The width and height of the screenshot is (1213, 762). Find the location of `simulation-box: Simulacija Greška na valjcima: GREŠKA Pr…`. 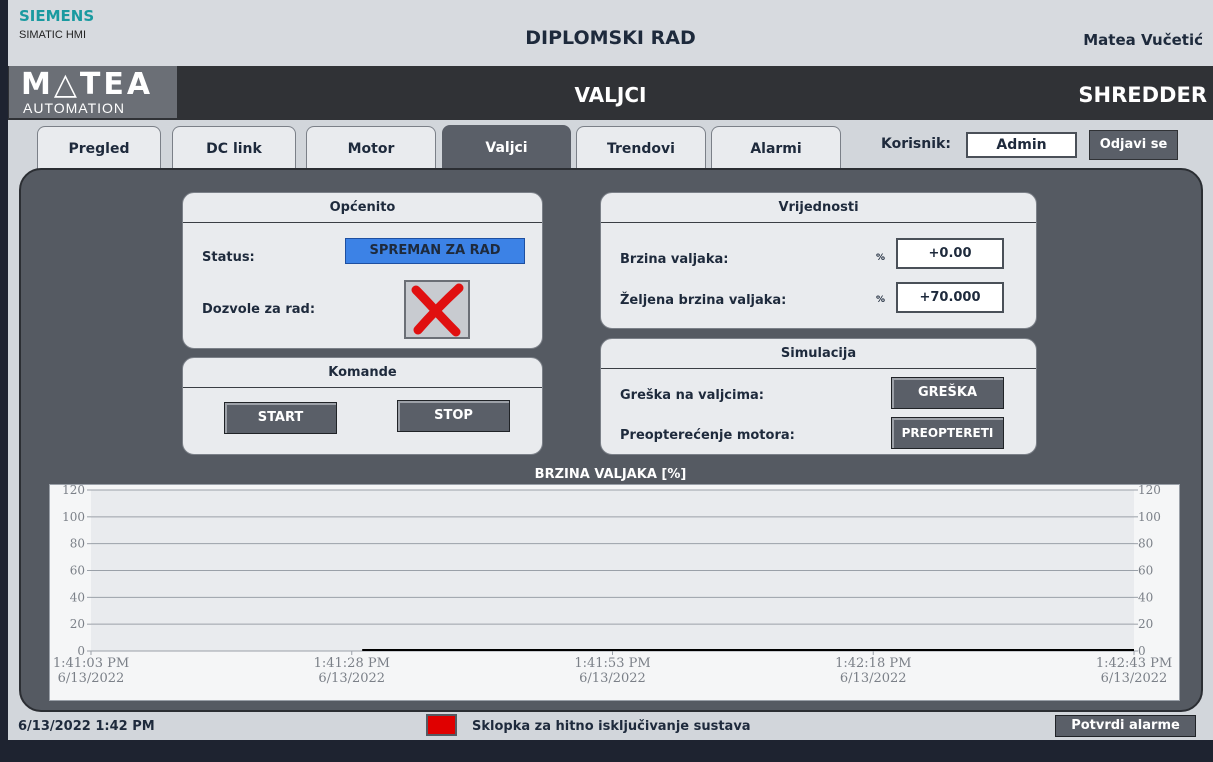

simulation-box: Simulacija Greška na valjcima: GREŠKA Pr… is located at coordinates (818, 396).